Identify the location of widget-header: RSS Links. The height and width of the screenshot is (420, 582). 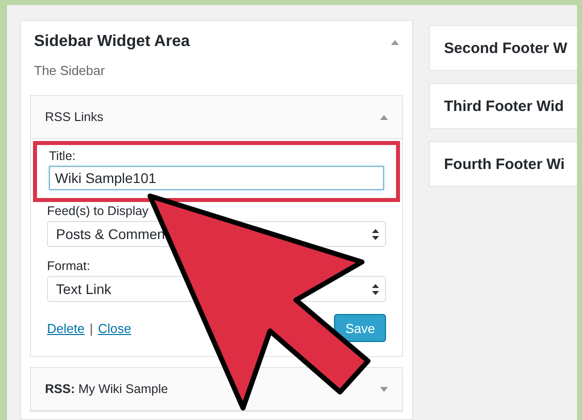
(216, 117).